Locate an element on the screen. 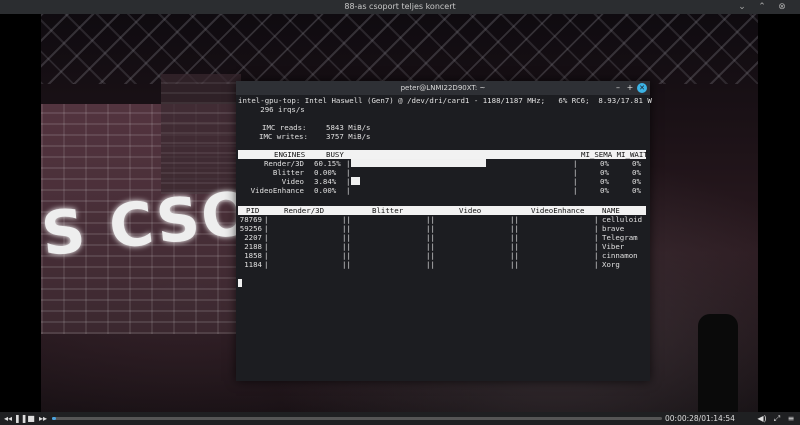 The image size is (800, 425). engines-header: ENGINES BUSY MI_SEMA MI_WAIT is located at coordinates (443, 154).